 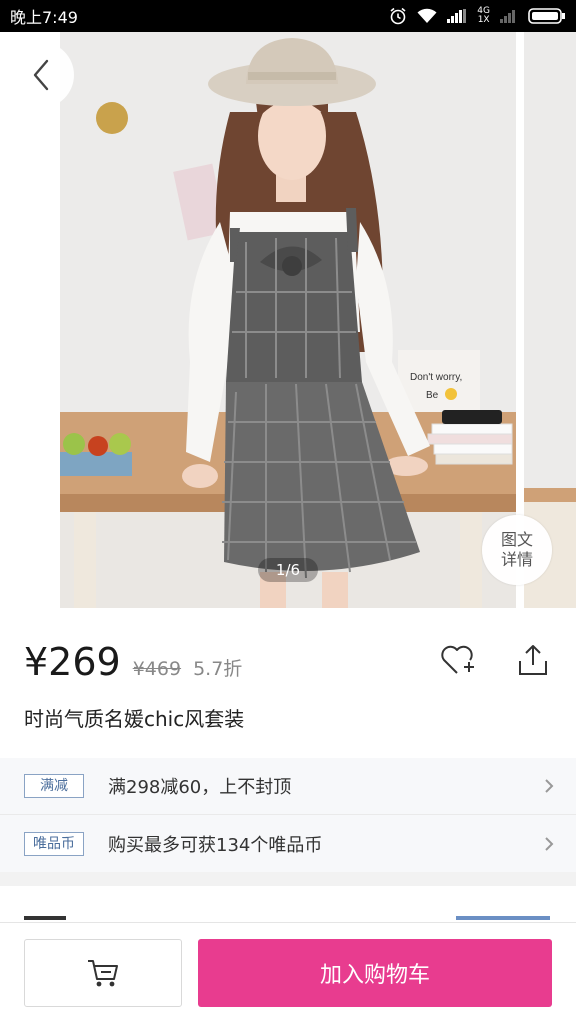 I want to click on back-button, so click(x=41, y=75).